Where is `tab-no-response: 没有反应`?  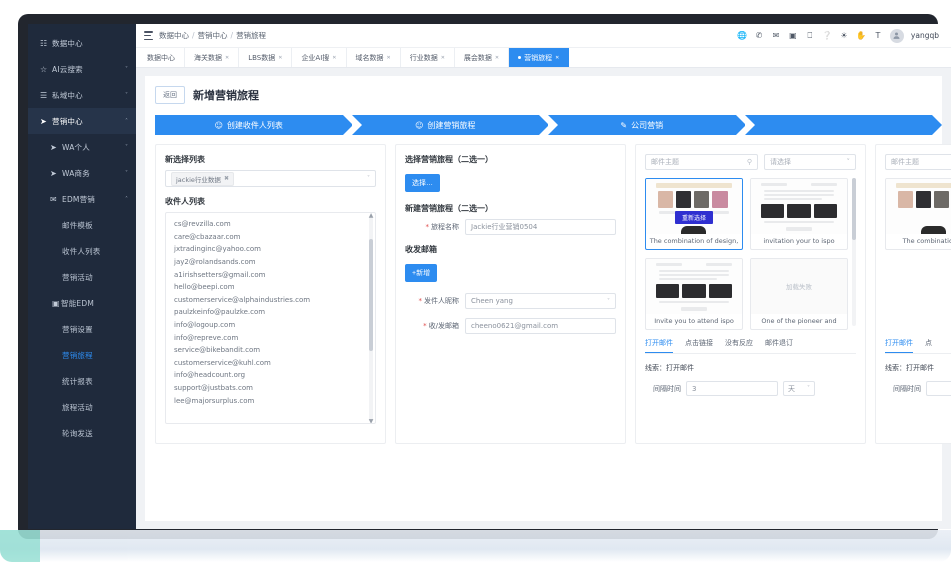
tab-no-response: 没有反应 is located at coordinates (739, 343).